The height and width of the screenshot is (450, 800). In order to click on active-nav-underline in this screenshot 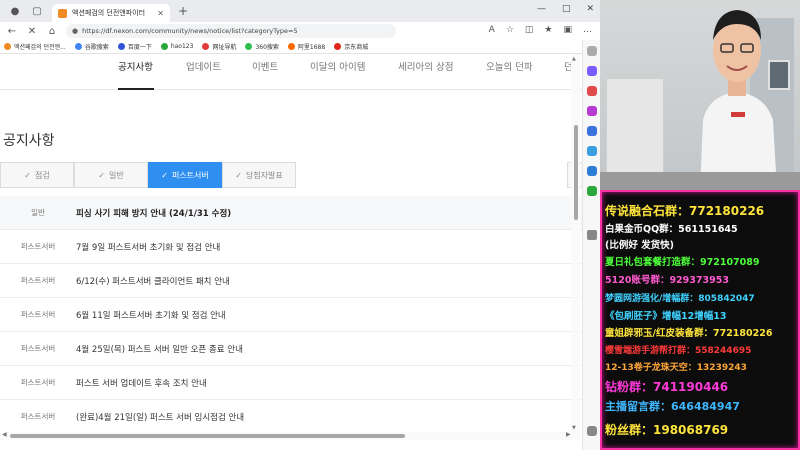, I will do `click(136, 89)`.